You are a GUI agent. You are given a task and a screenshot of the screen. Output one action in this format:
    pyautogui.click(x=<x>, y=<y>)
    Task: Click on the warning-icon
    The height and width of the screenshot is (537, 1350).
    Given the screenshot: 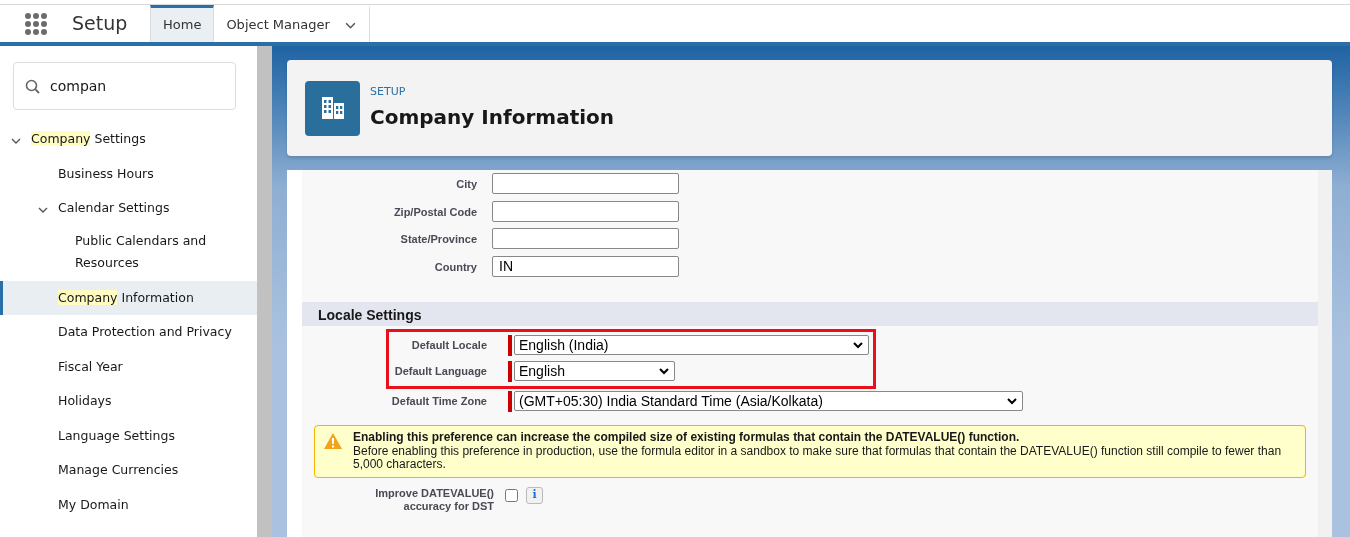 What is the action you would take?
    pyautogui.click(x=333, y=441)
    